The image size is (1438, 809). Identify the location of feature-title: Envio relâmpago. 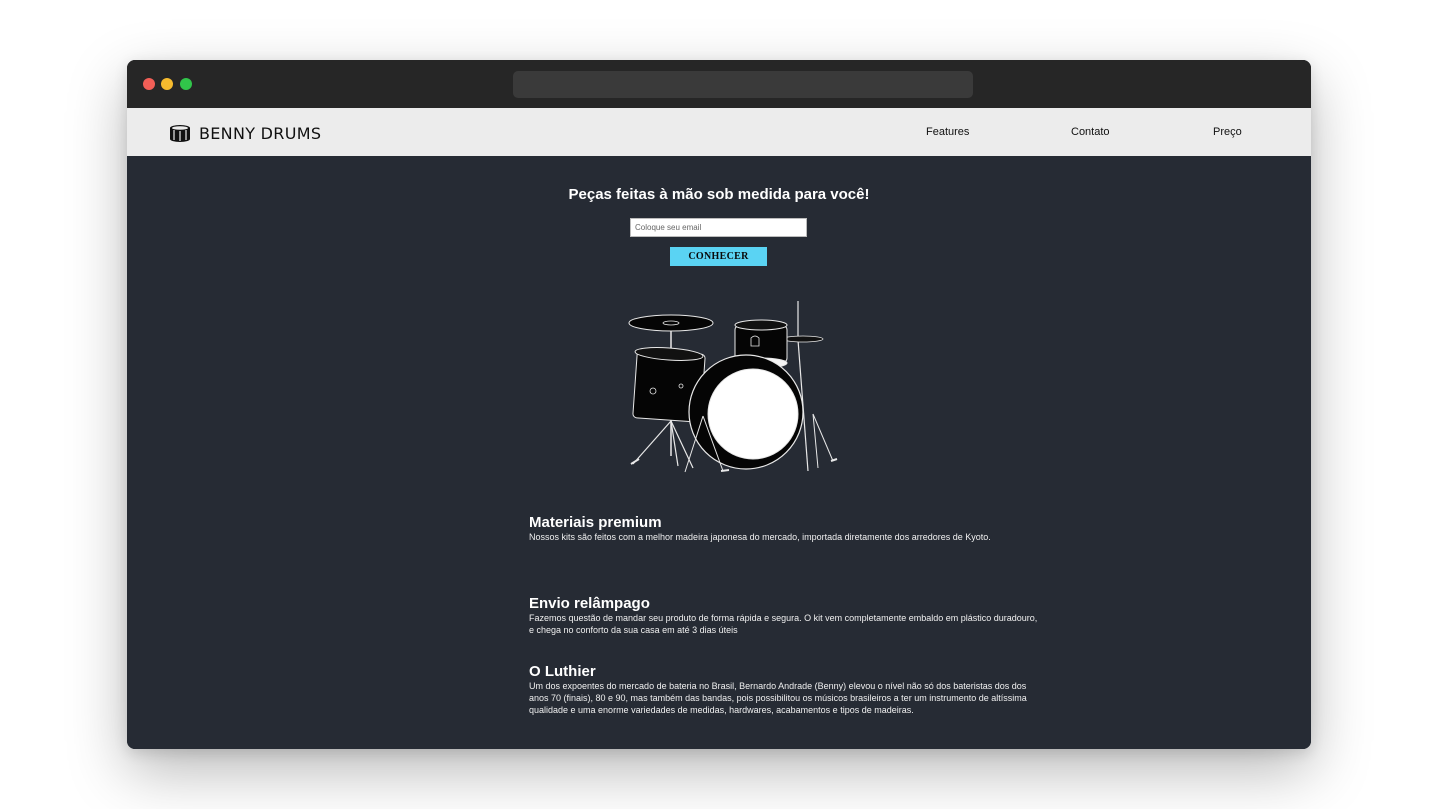
(589, 603).